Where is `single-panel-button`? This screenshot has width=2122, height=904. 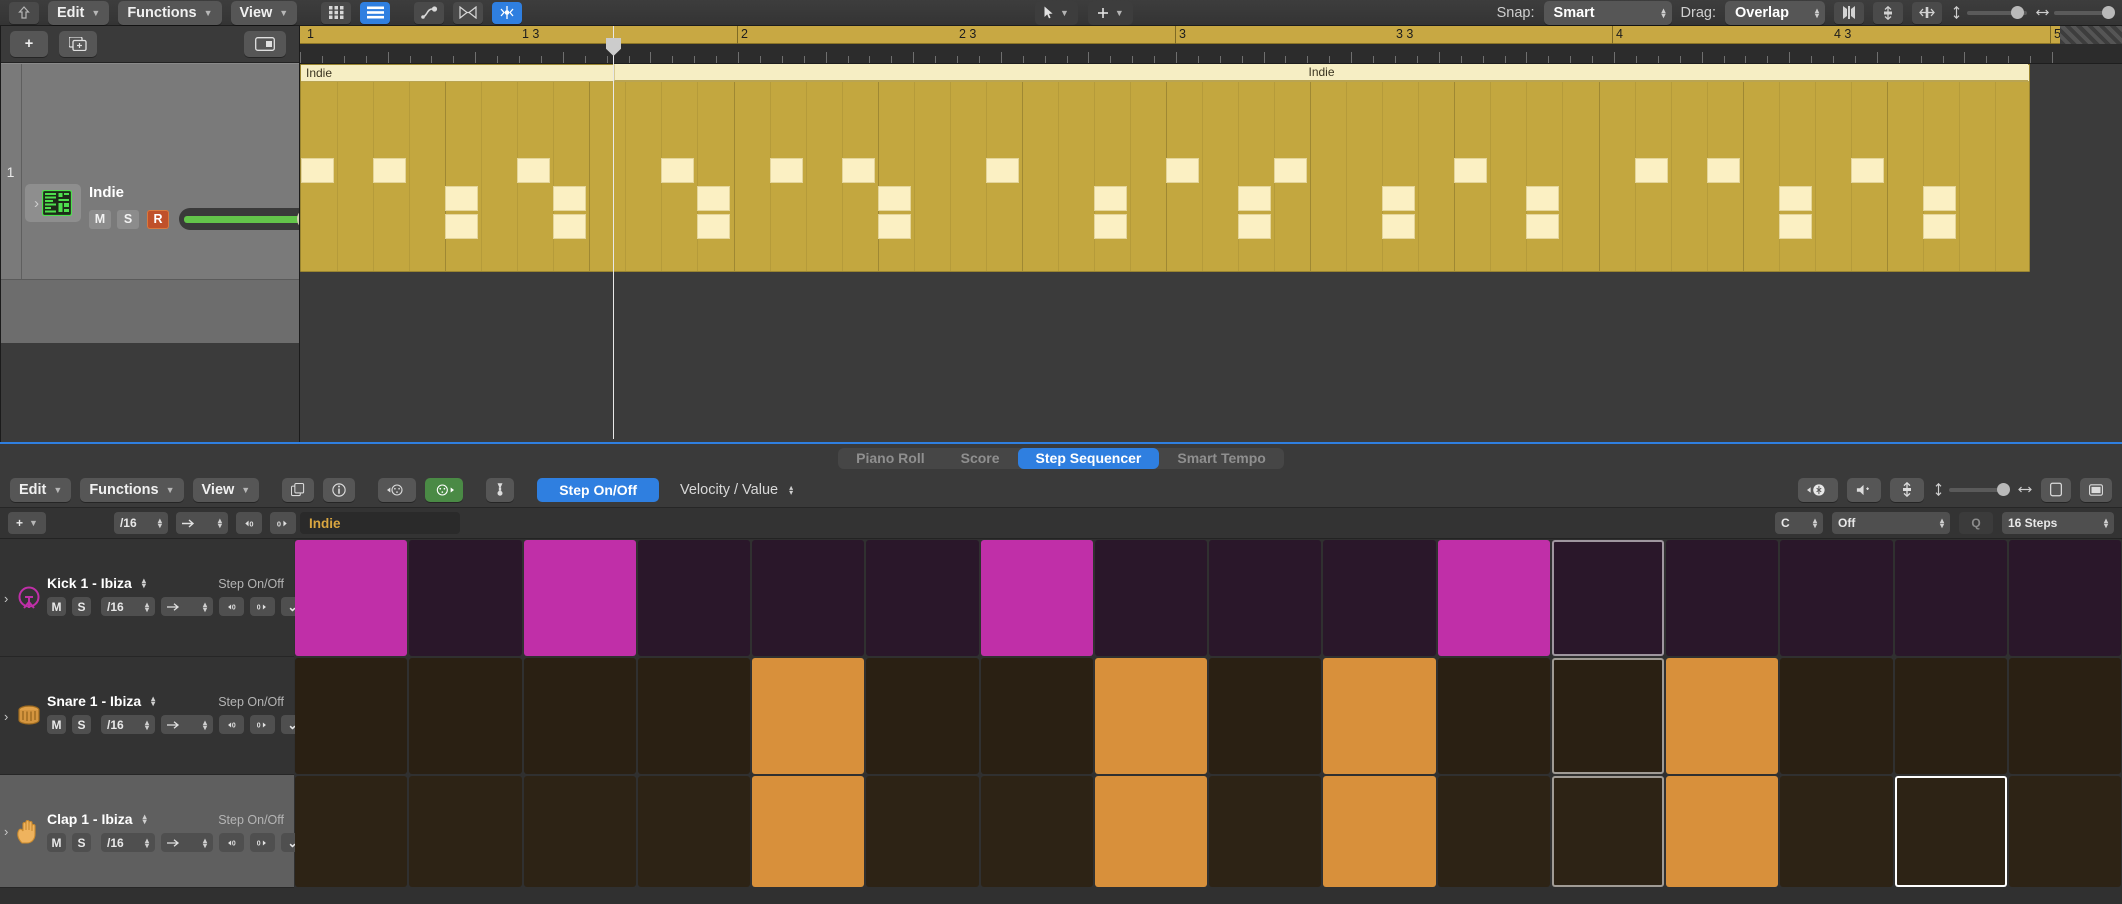
single-panel-button is located at coordinates (2056, 489).